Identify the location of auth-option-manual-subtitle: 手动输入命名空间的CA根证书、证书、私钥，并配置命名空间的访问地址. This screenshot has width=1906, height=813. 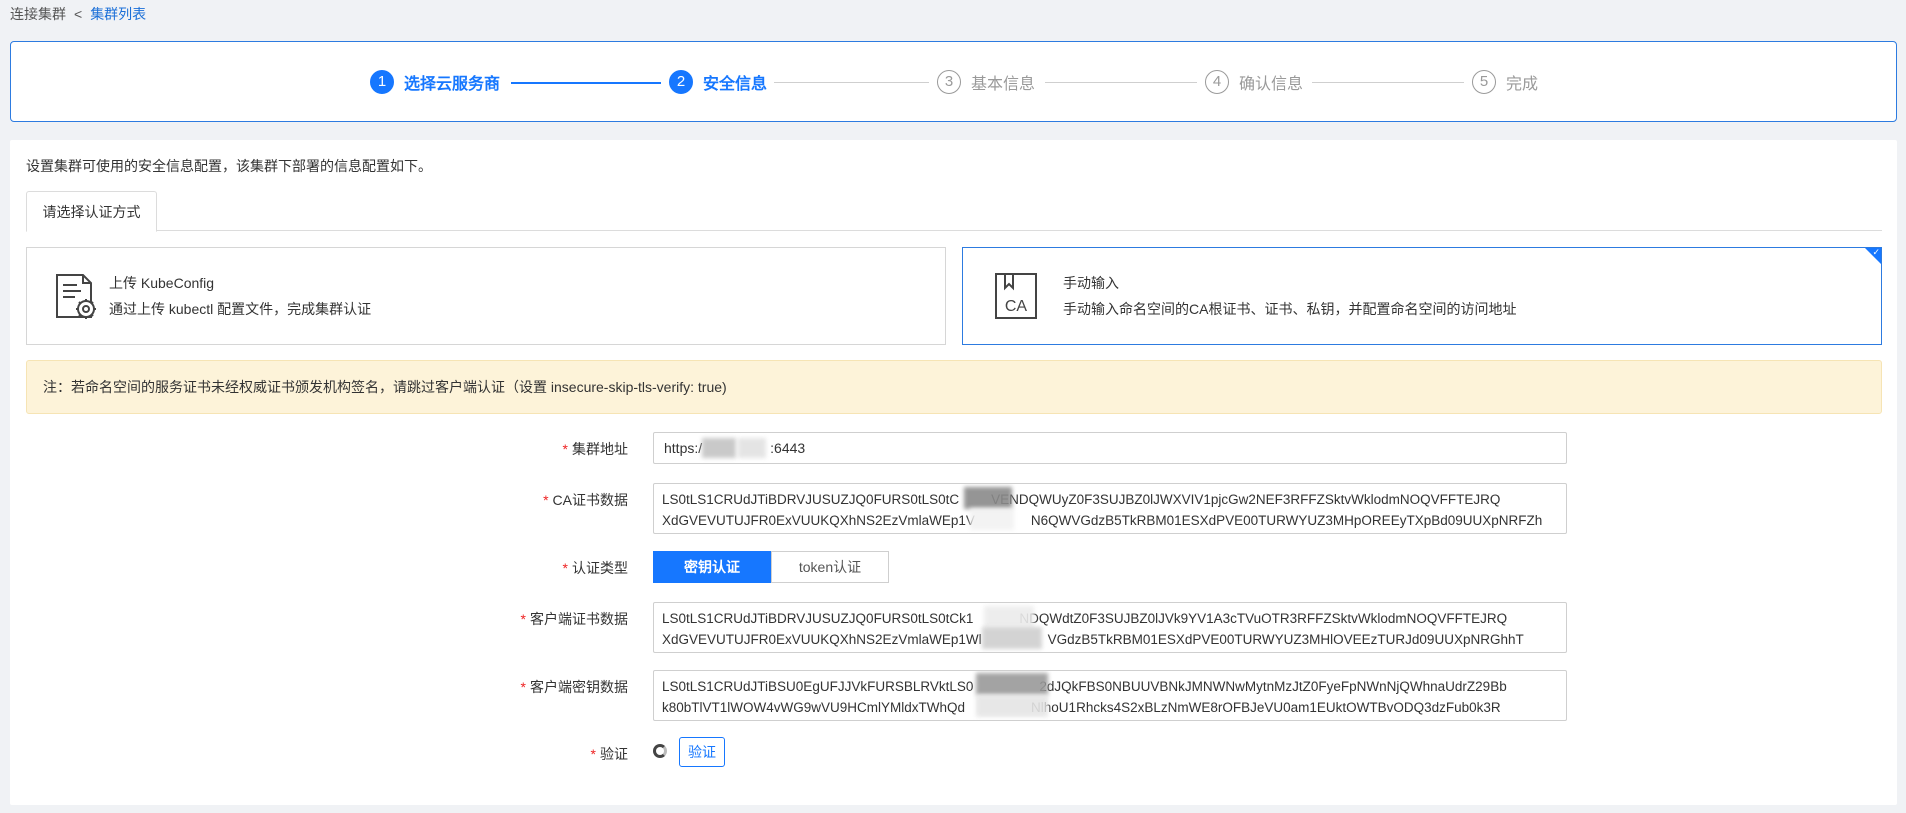
(1290, 309).